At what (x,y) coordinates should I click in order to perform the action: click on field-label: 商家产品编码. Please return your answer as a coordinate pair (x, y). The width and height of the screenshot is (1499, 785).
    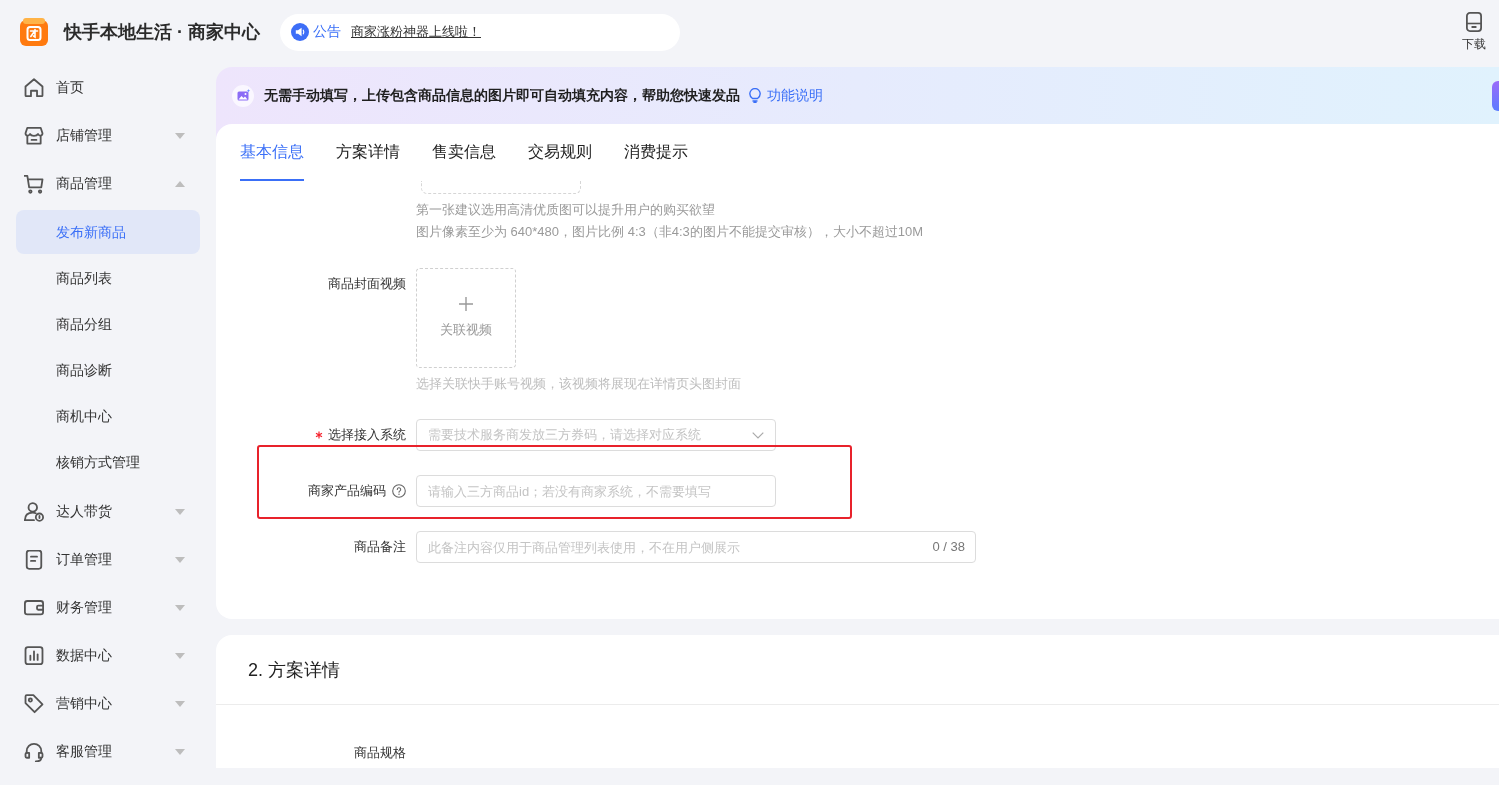
    Looking at the image, I should click on (347, 491).